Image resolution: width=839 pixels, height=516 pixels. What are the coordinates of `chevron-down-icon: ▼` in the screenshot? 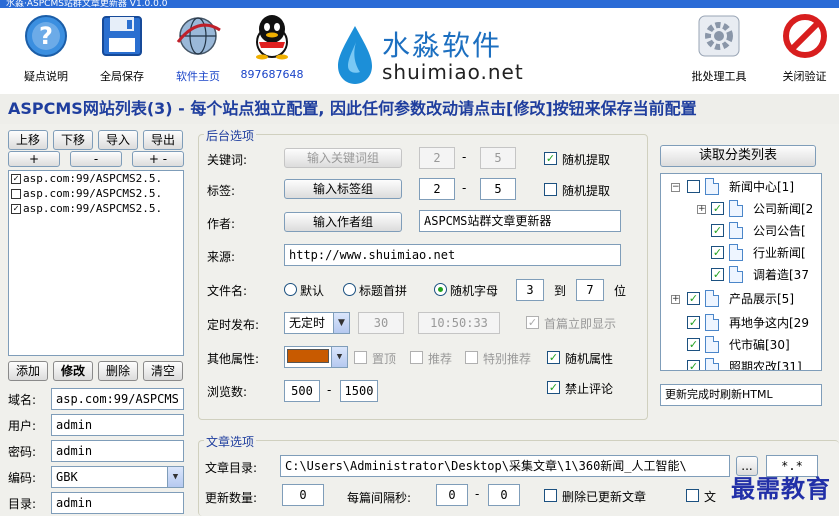 It's located at (175, 477).